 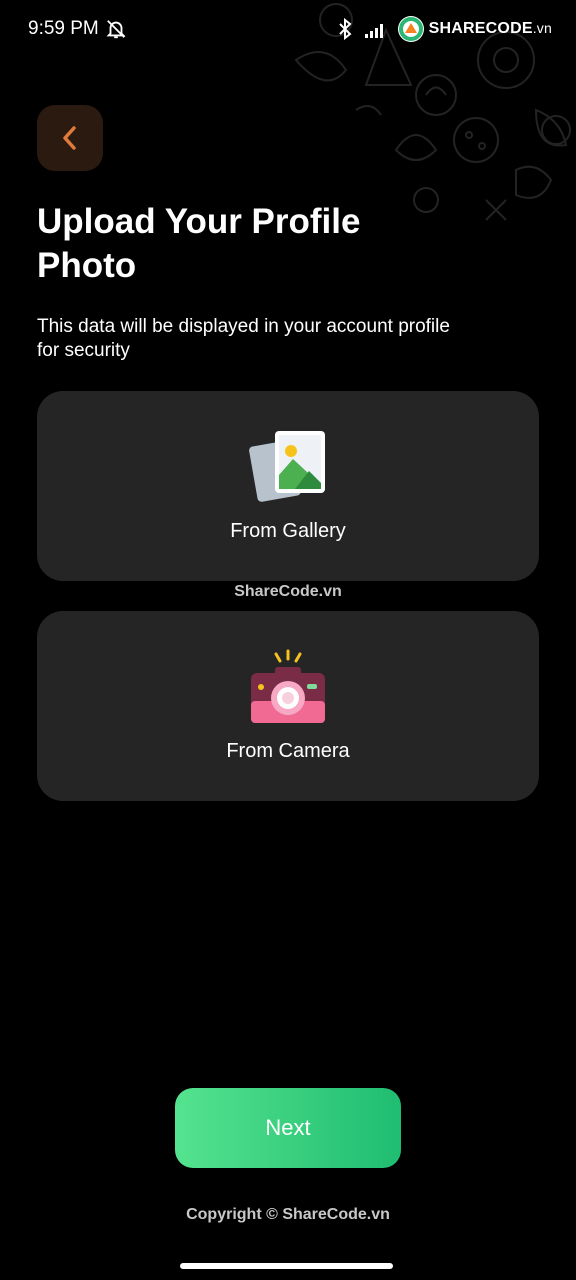 What do you see at coordinates (290, 29) in the screenshot?
I see `status-bar: 9:59 PM SHARECODE.vn` at bounding box center [290, 29].